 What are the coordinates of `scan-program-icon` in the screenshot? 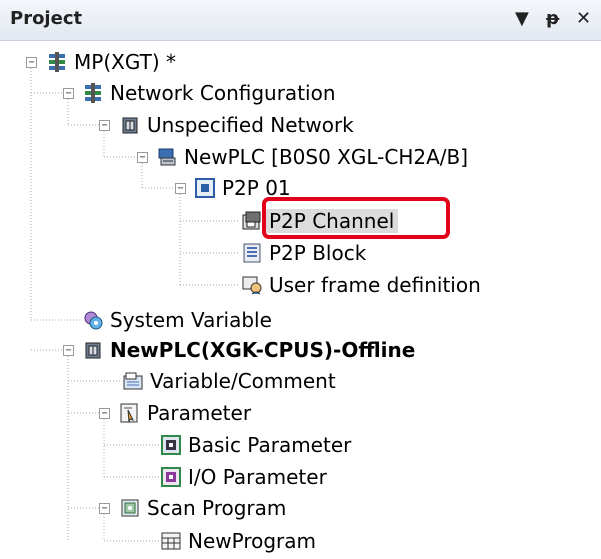 It's located at (130, 508).